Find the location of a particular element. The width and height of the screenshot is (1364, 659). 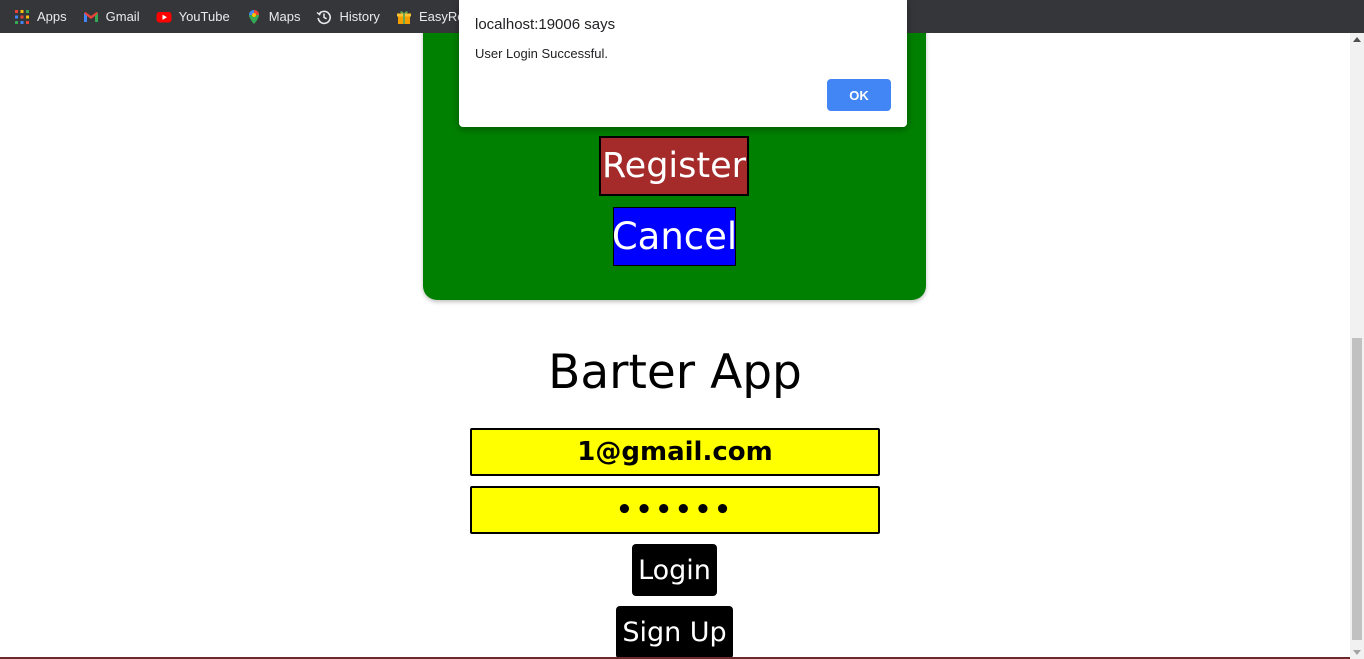

bookmark-maps: Maps is located at coordinates (273, 17).